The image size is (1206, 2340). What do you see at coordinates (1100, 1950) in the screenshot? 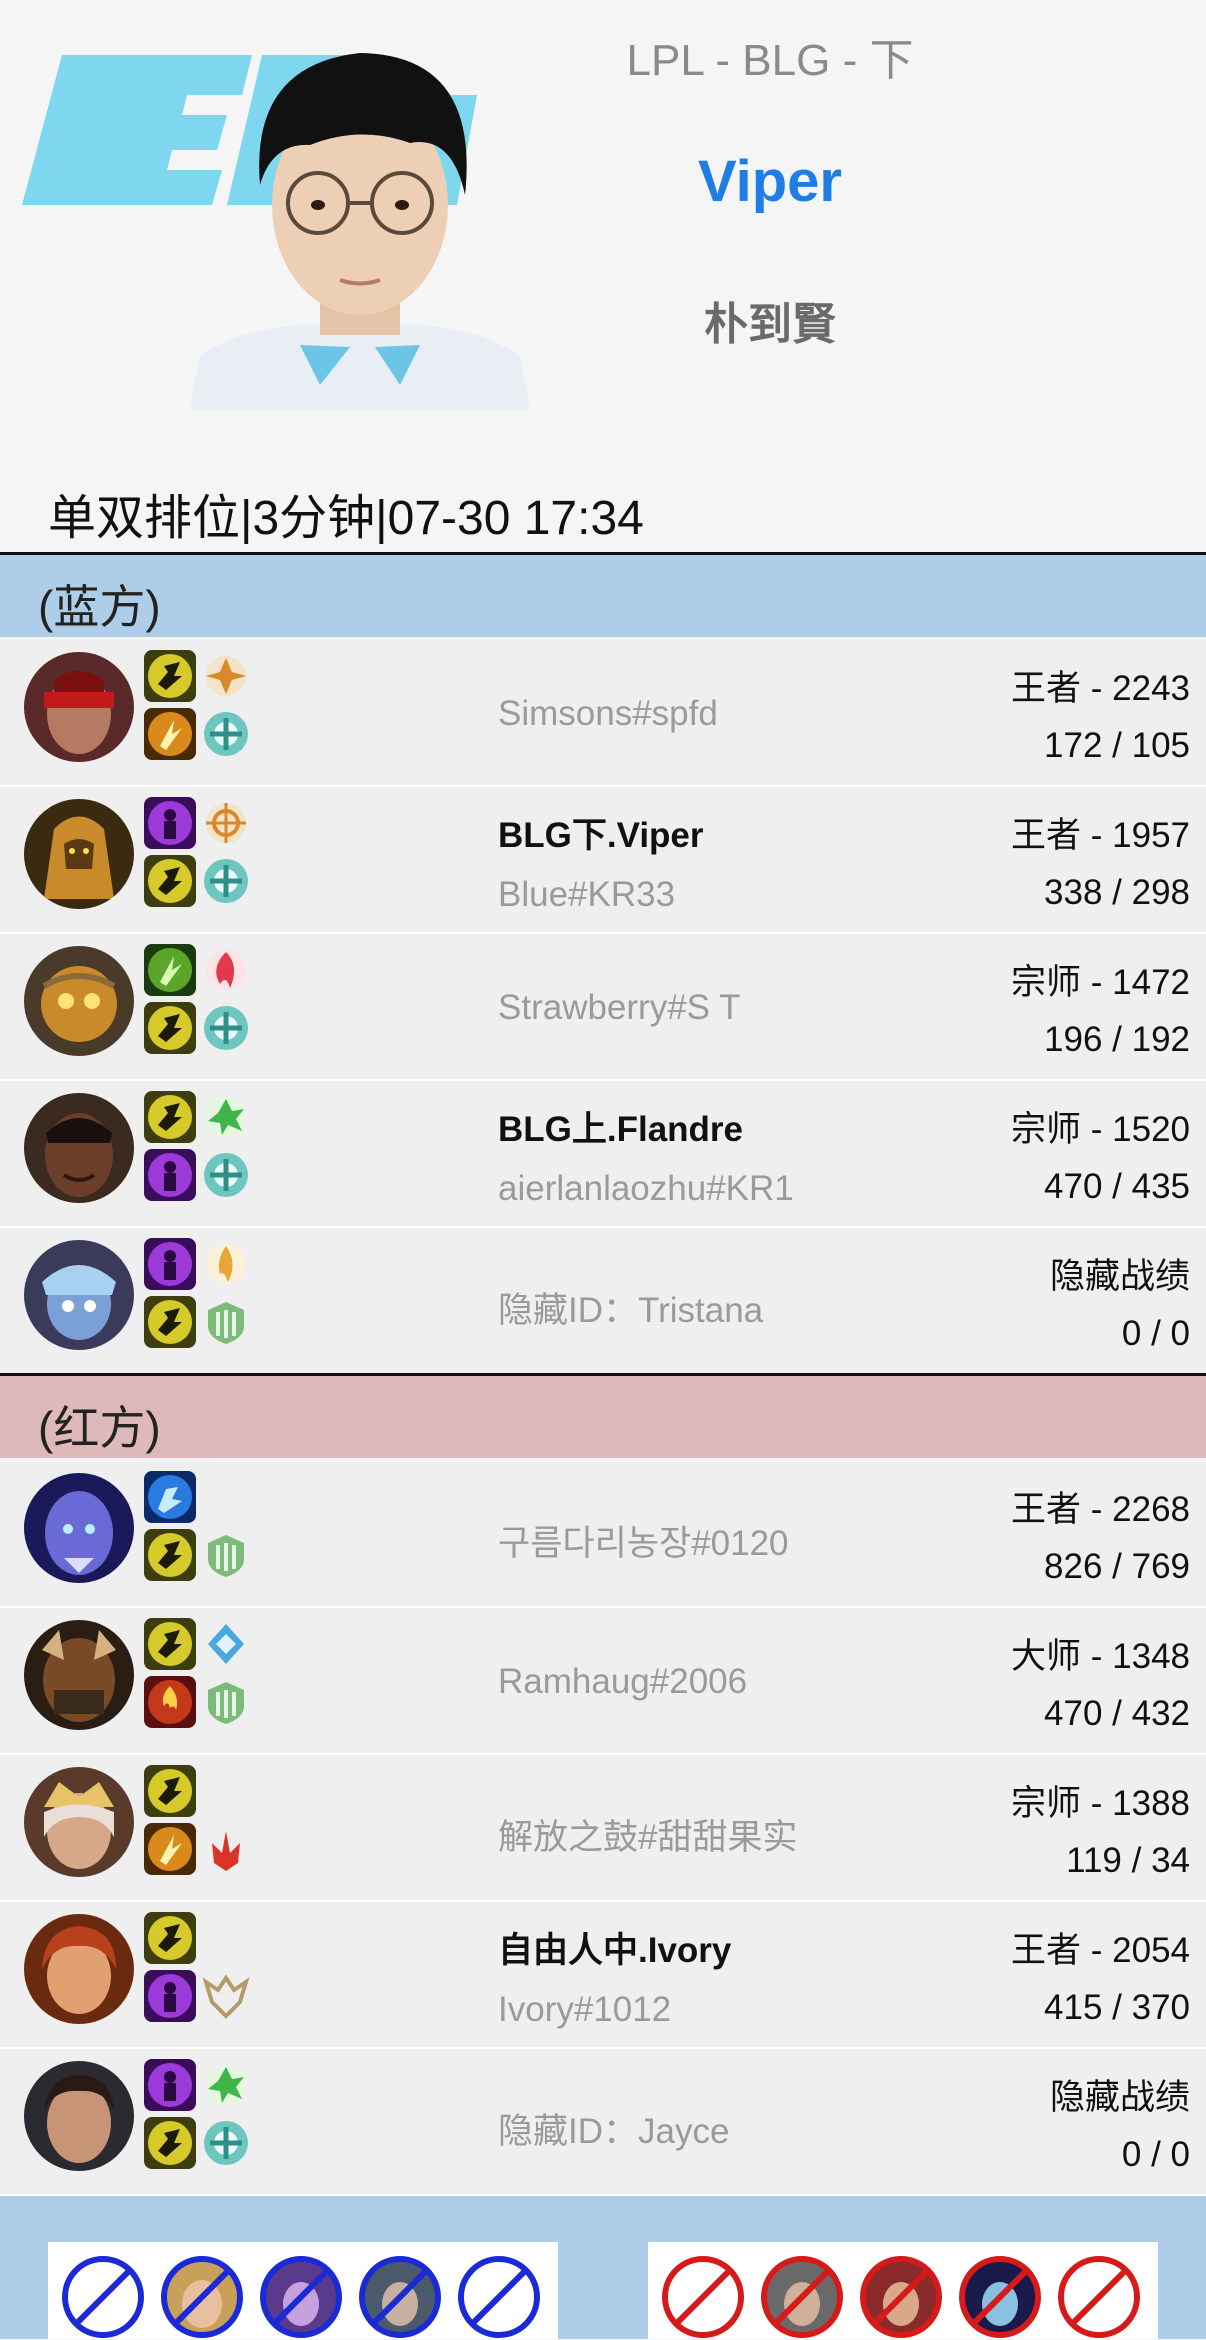
I see `player-rank: 王者 - 2054` at bounding box center [1100, 1950].